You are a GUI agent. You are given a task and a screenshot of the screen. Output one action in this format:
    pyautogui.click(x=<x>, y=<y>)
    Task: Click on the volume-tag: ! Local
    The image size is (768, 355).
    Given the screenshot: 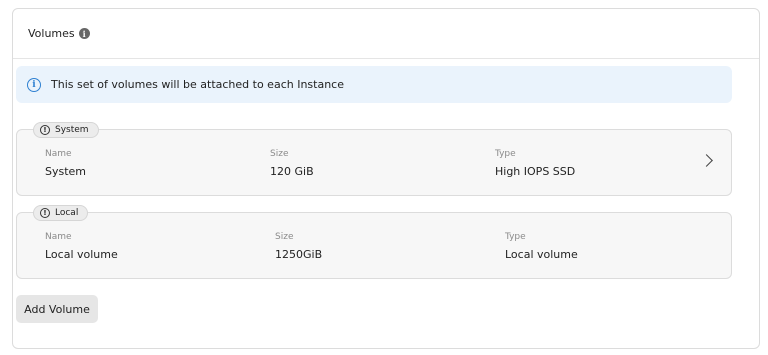 What is the action you would take?
    pyautogui.click(x=61, y=213)
    